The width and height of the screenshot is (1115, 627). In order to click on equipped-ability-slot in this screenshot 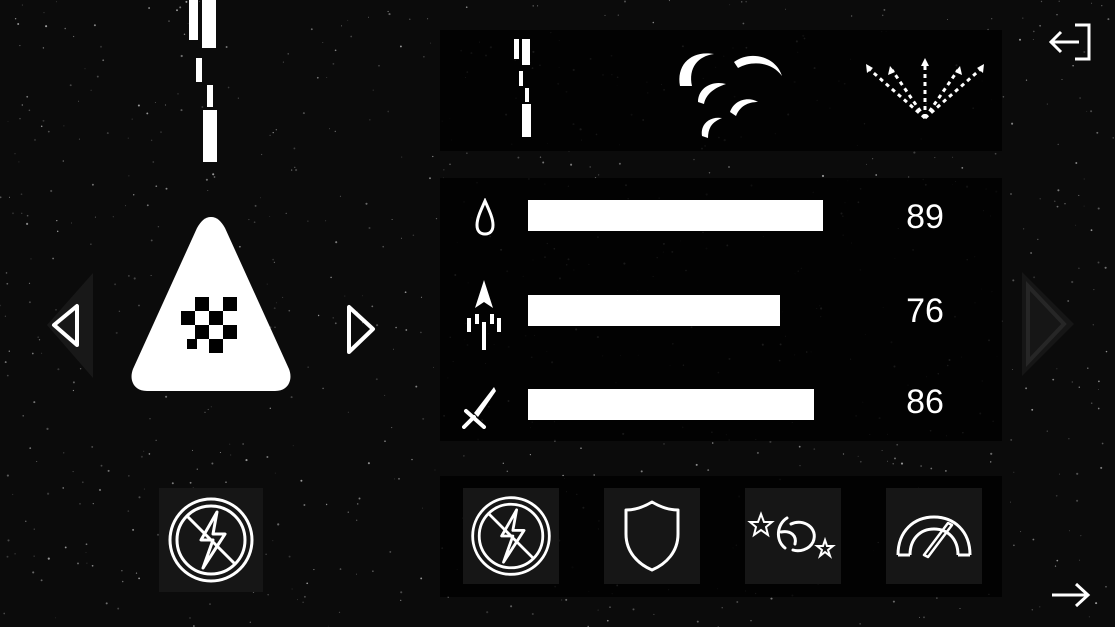, I will do `click(211, 540)`.